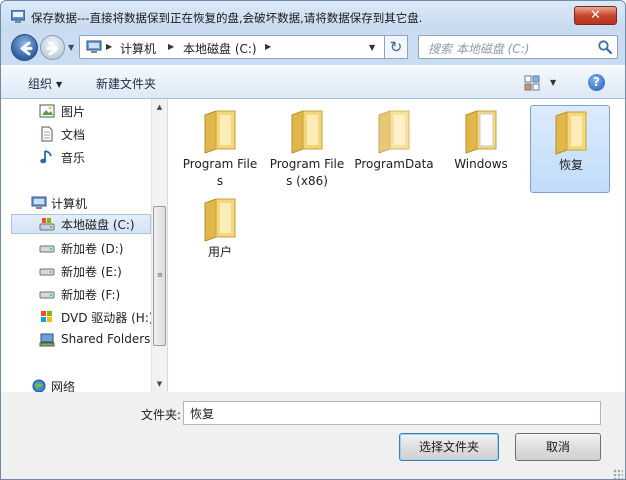 The width and height of the screenshot is (626, 480). Describe the element at coordinates (47, 340) in the screenshot. I see `shared-folders-icon` at that location.